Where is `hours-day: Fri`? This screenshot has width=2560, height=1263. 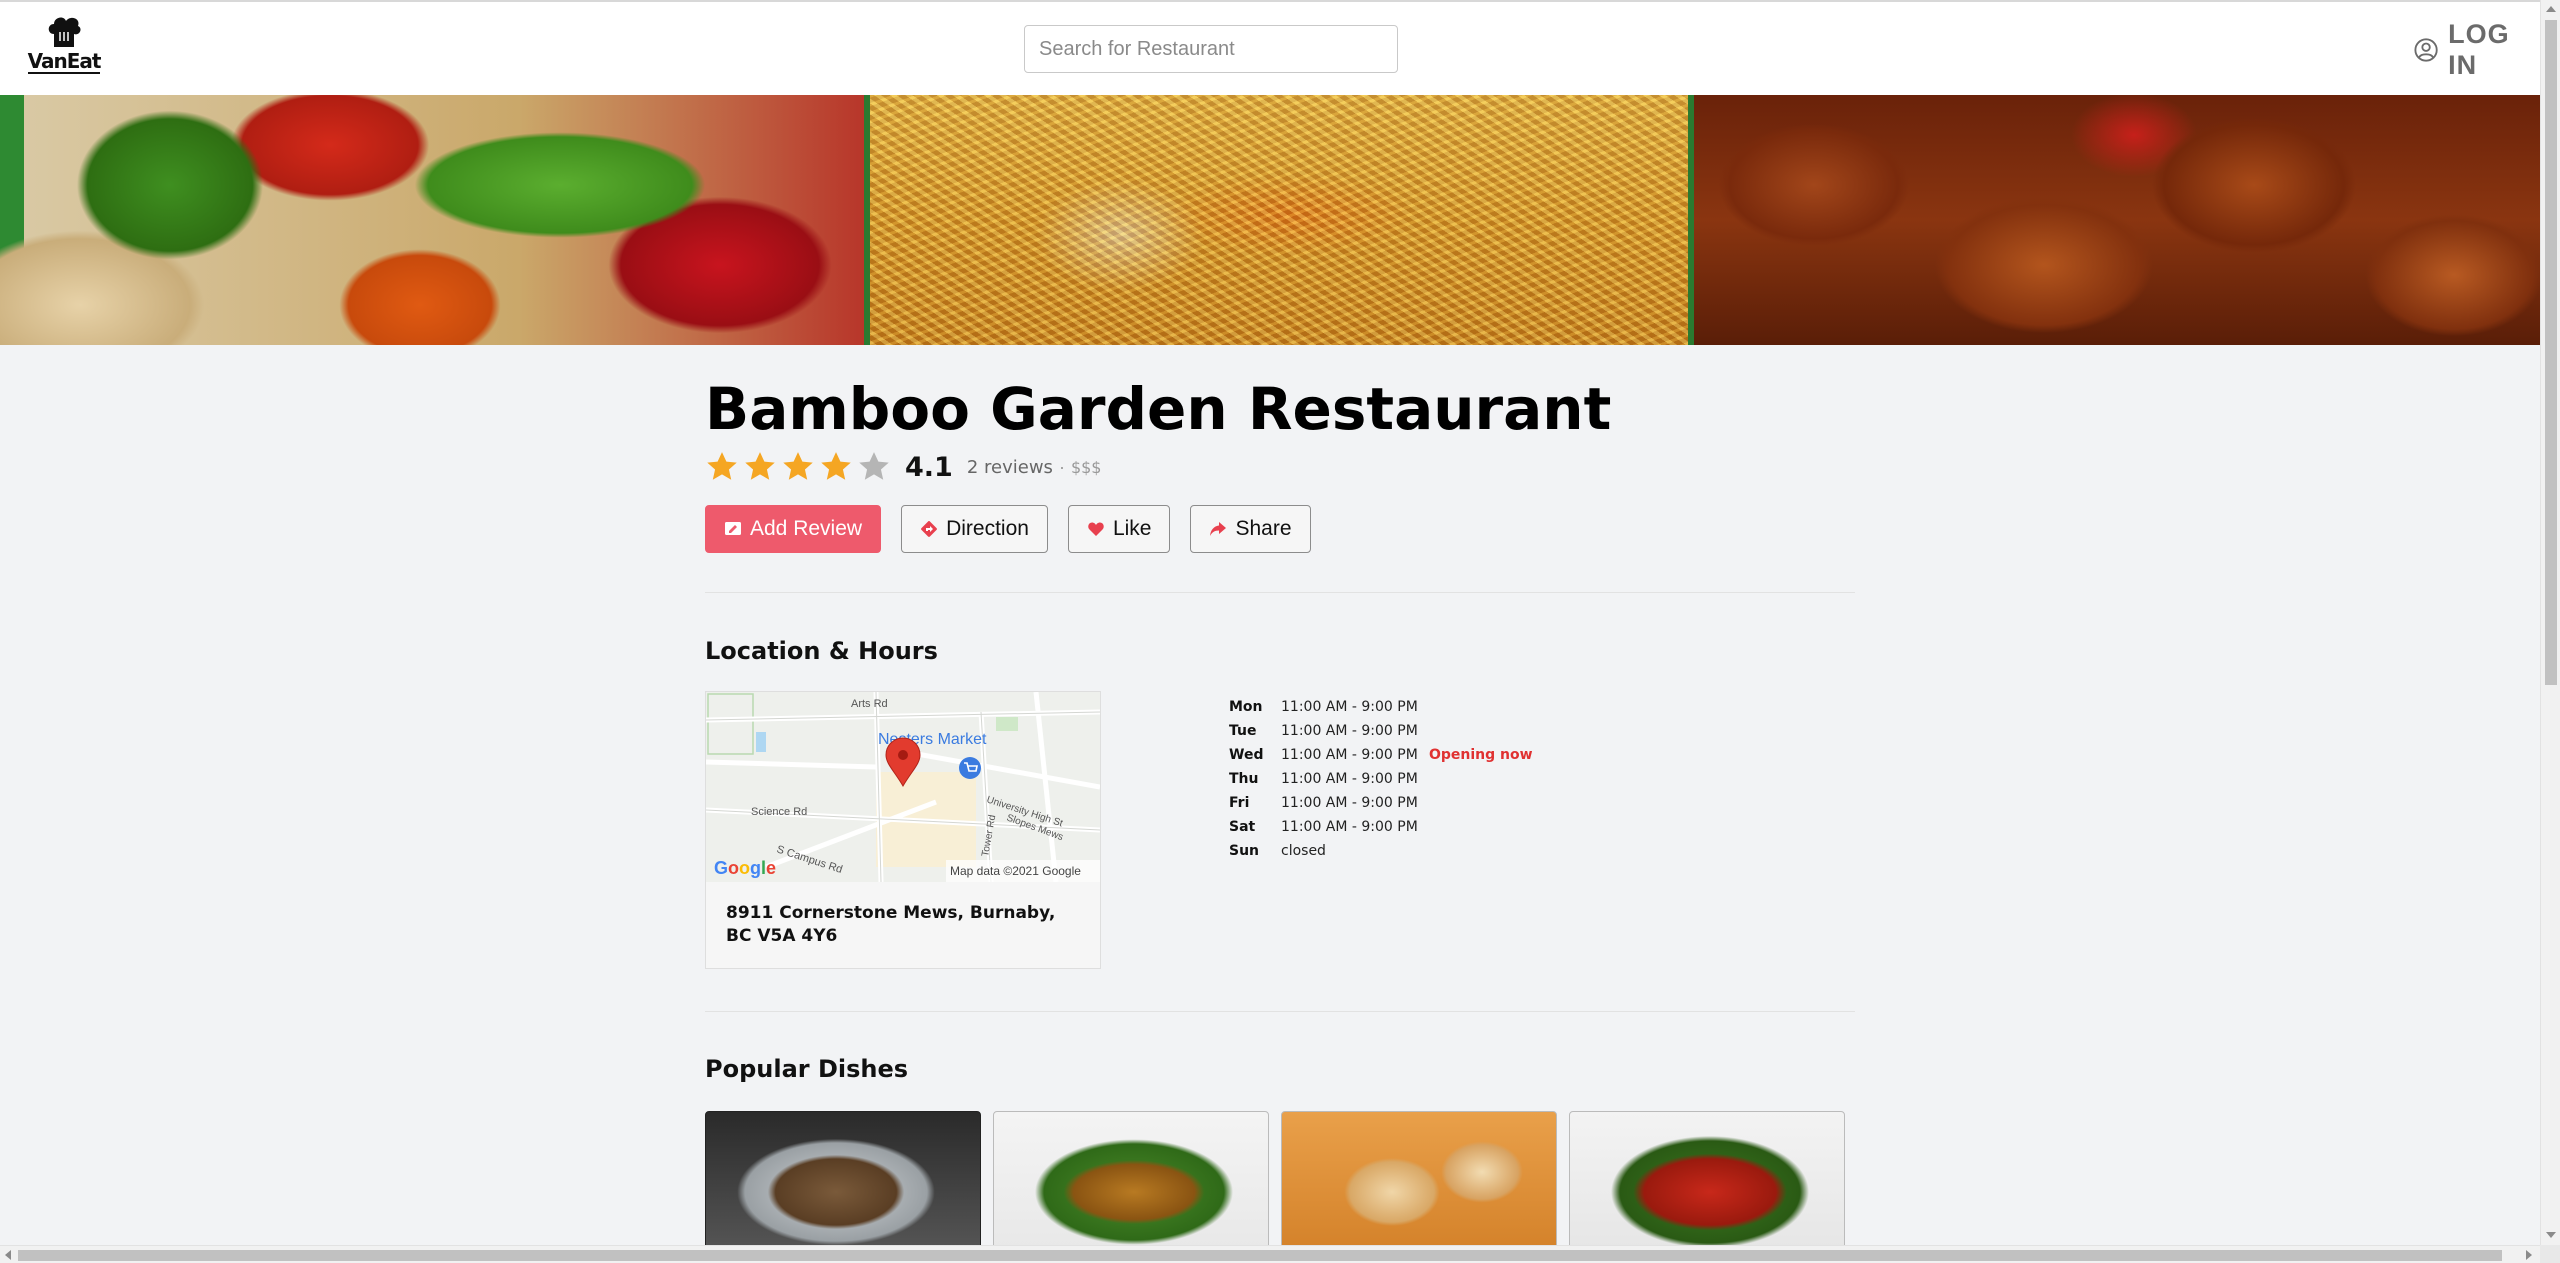
hours-day: Fri is located at coordinates (1239, 803).